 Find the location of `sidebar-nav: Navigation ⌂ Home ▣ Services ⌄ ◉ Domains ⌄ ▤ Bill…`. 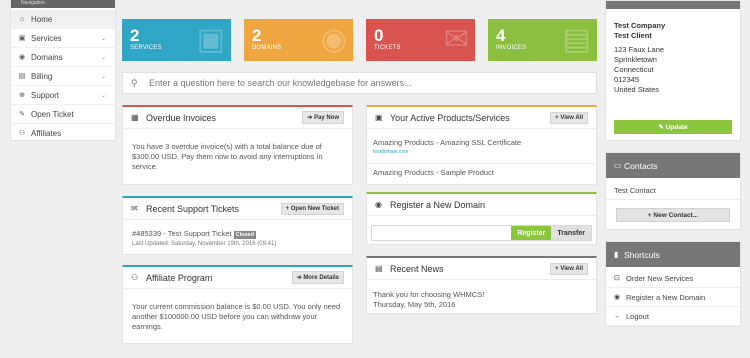

sidebar-nav: Navigation ⌂ Home ▣ Services ⌄ ◉ Domains ⌄ ▤ Bill… is located at coordinates (63, 71).